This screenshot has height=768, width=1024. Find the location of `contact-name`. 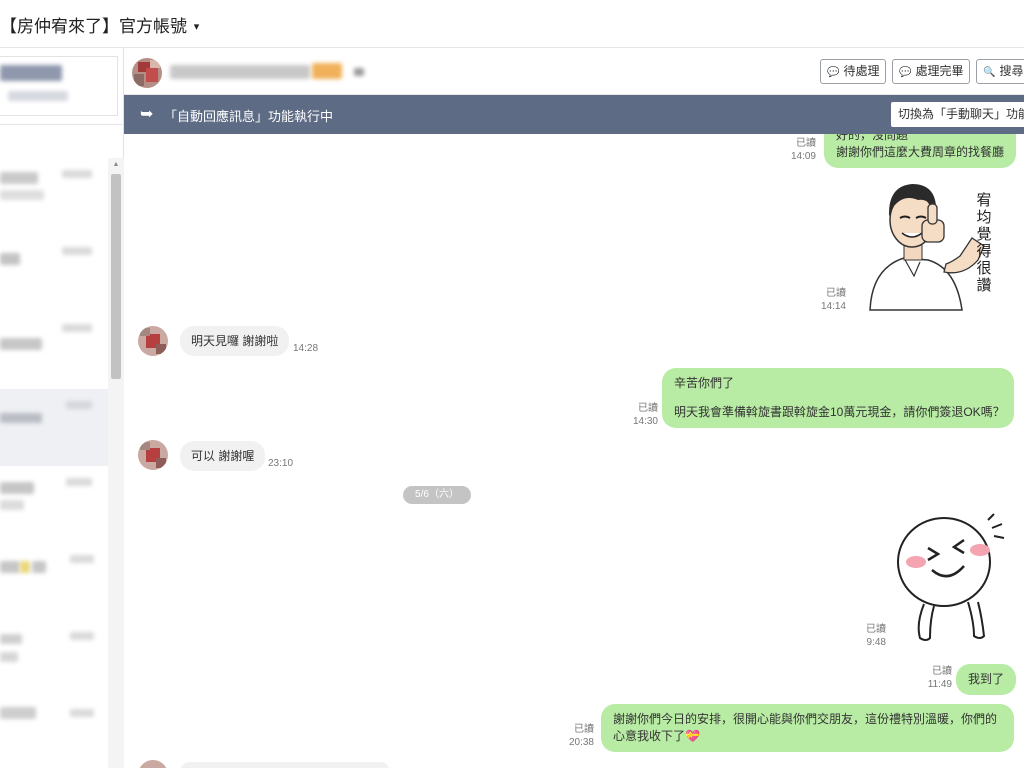

contact-name is located at coordinates (240, 72).